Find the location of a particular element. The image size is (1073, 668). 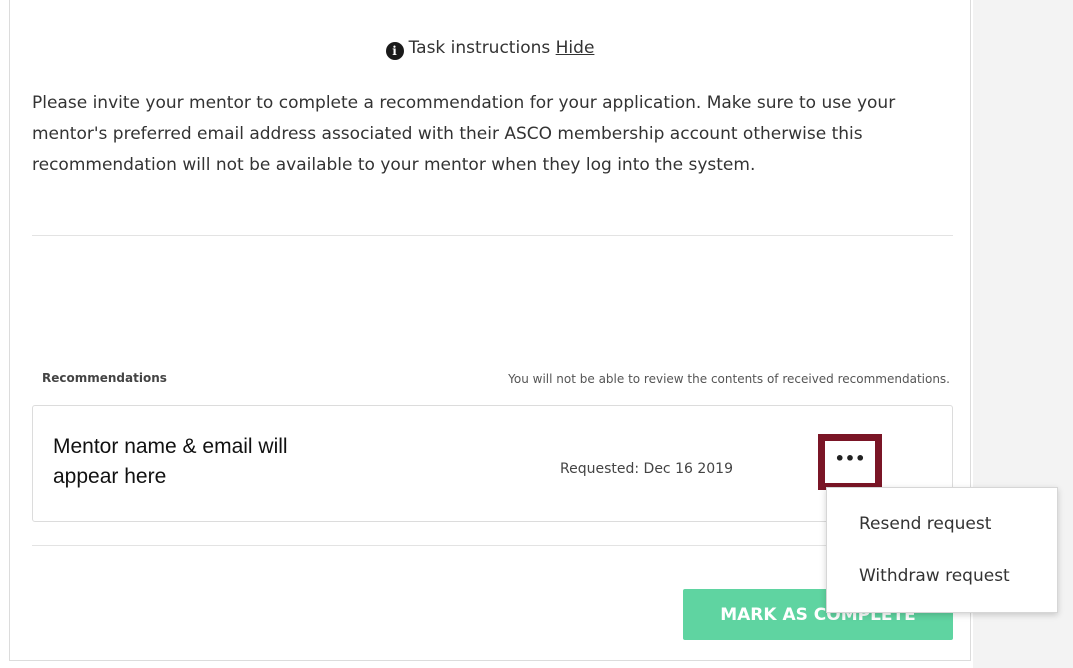

withdraw-request-menu-item: Withdraw request is located at coordinates (934, 576).